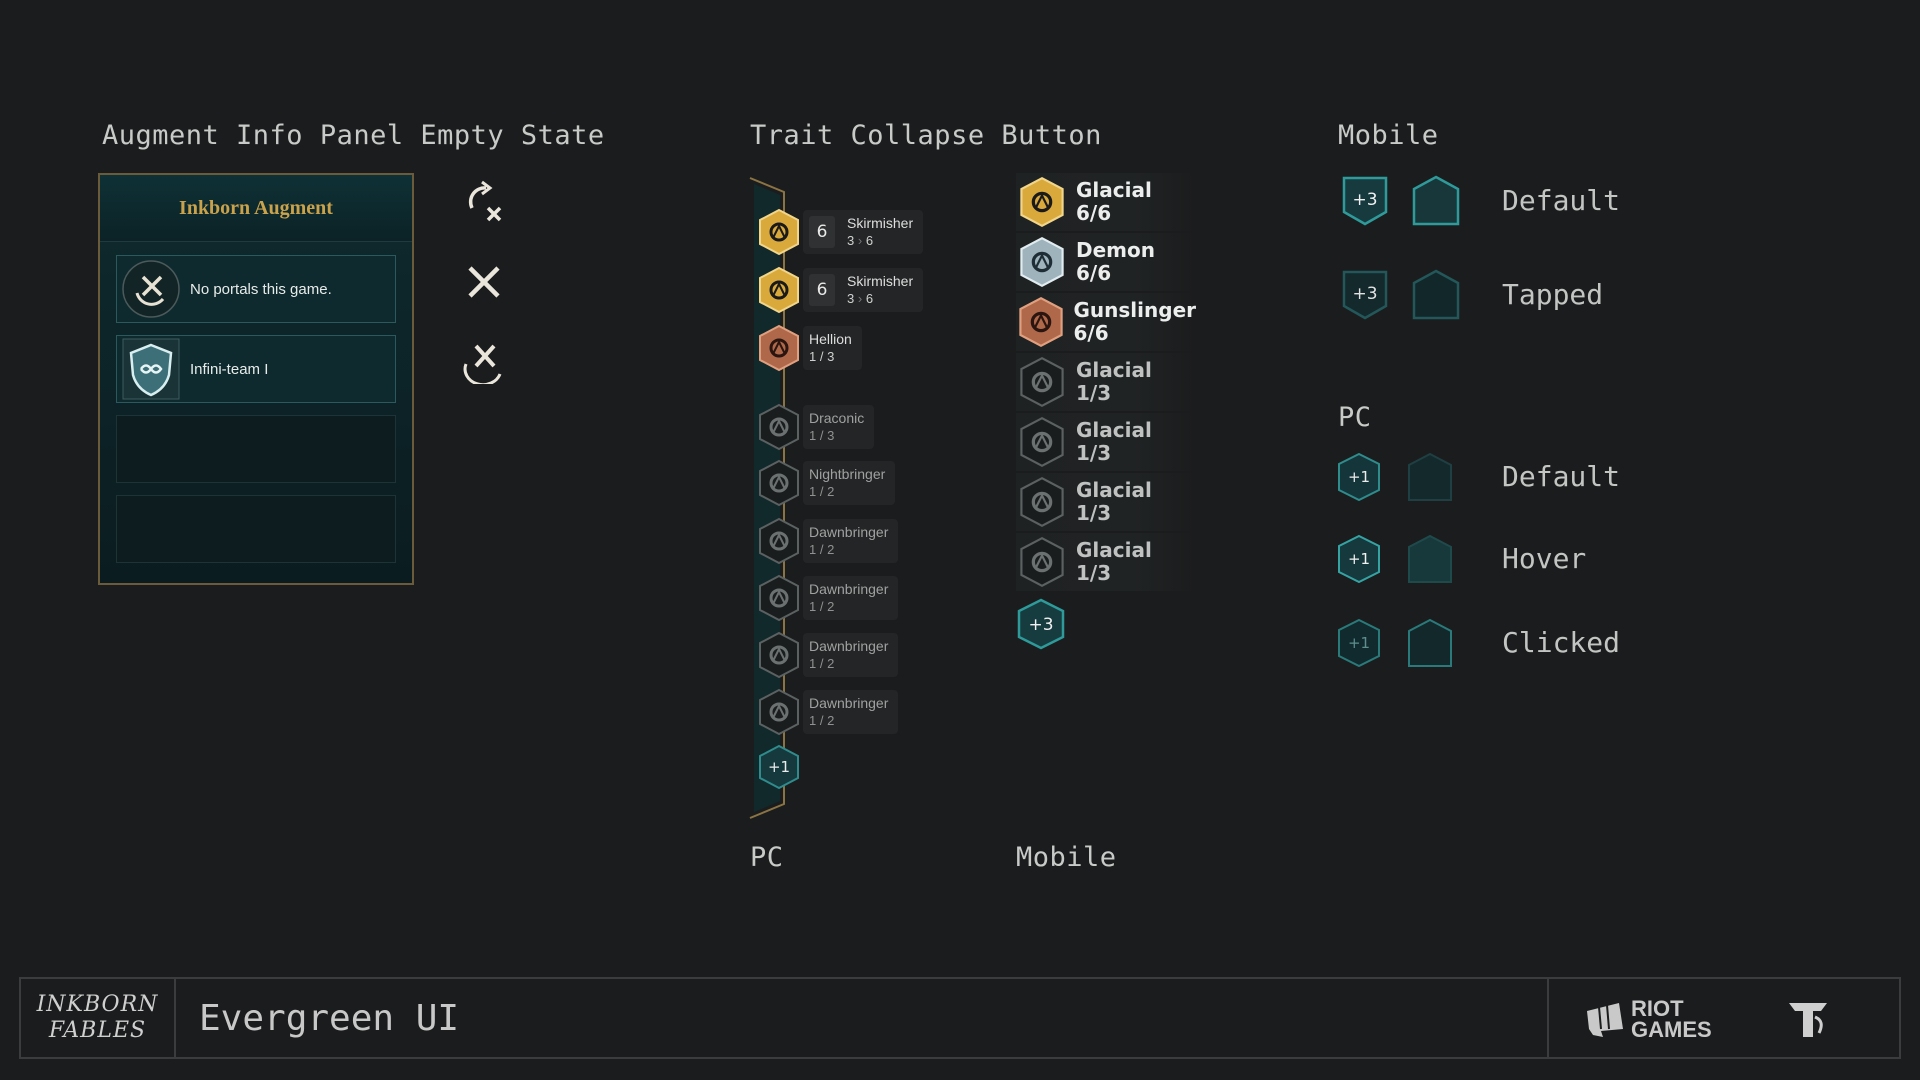 The width and height of the screenshot is (1920, 1080). Describe the element at coordinates (1605, 1020) in the screenshot. I see `riot-fist-icon` at that location.